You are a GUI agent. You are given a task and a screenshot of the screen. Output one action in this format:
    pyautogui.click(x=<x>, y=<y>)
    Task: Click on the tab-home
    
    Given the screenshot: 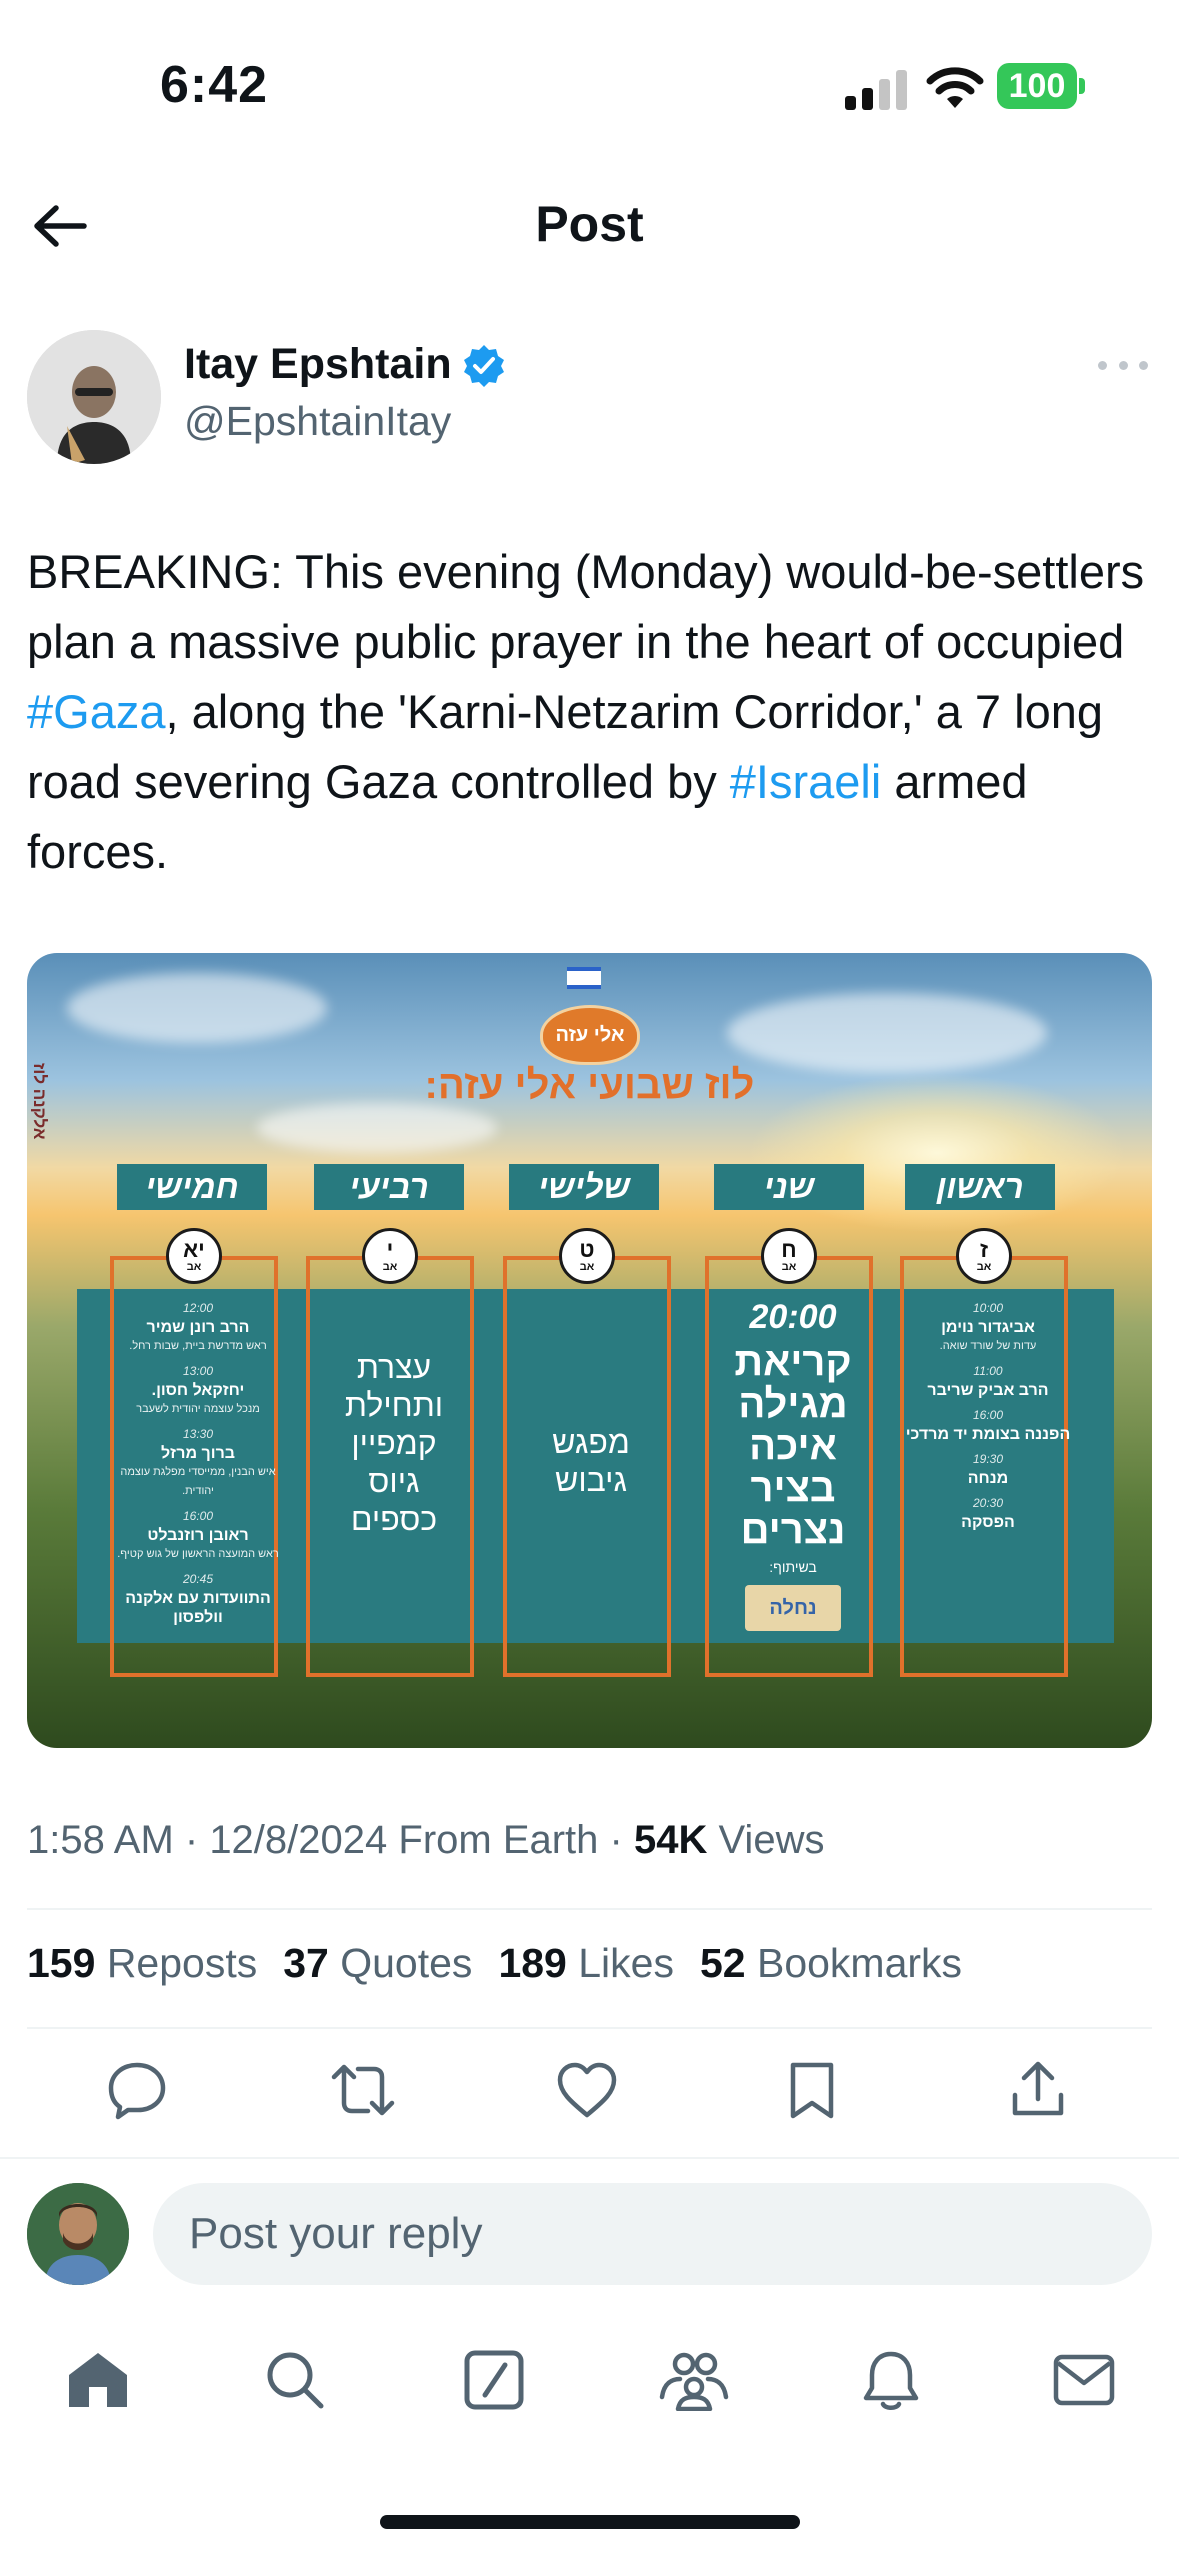 What is the action you would take?
    pyautogui.click(x=98, y=2380)
    